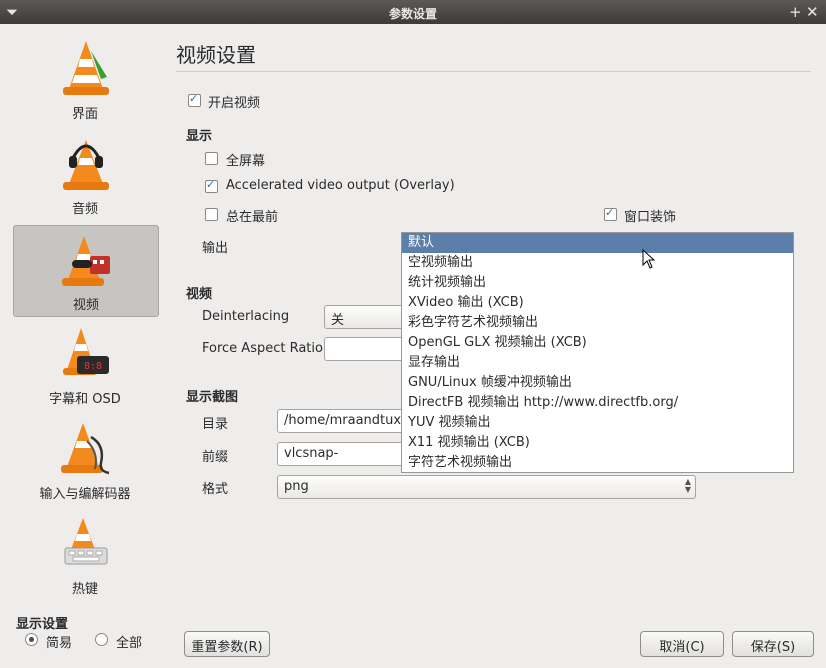 This screenshot has height=668, width=826. What do you see at coordinates (252, 217) in the screenshot?
I see `always-on-top-label: 总在最前` at bounding box center [252, 217].